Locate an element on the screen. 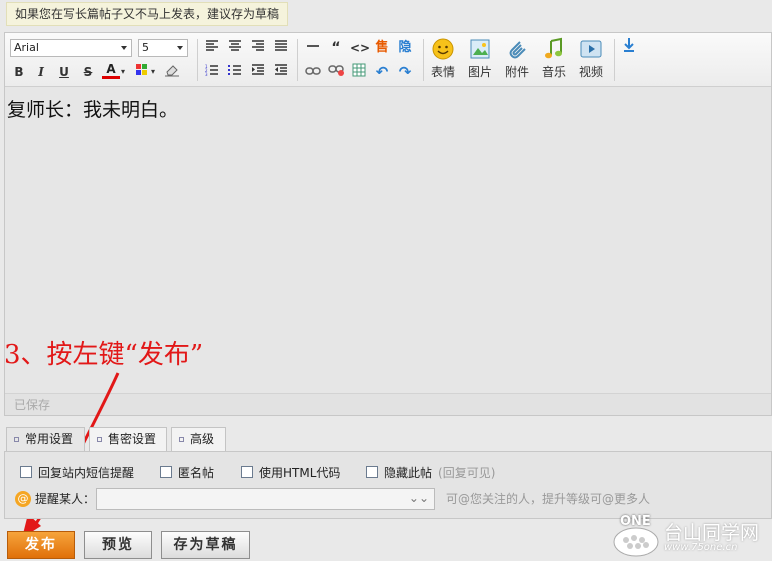 The height and width of the screenshot is (561, 772). html-code-label: 使用HTML代码 is located at coordinates (300, 473).